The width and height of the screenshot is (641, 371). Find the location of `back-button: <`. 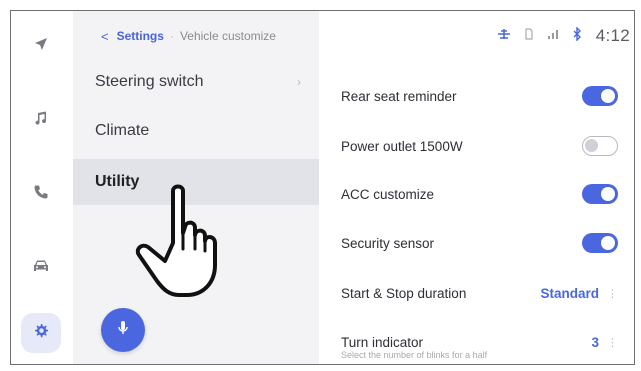

back-button: < is located at coordinates (105, 36).